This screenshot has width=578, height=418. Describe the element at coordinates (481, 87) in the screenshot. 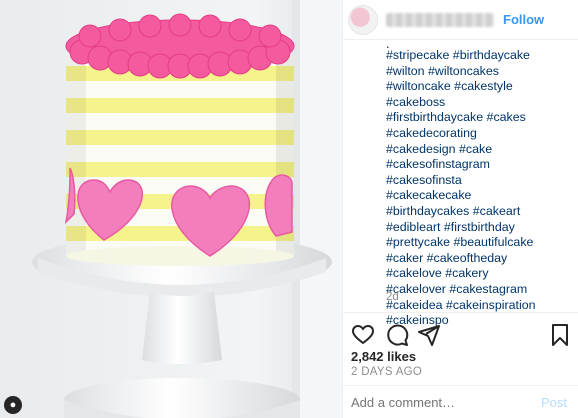

I see `hashtag-line: #wiltoncake #cakestyle` at that location.